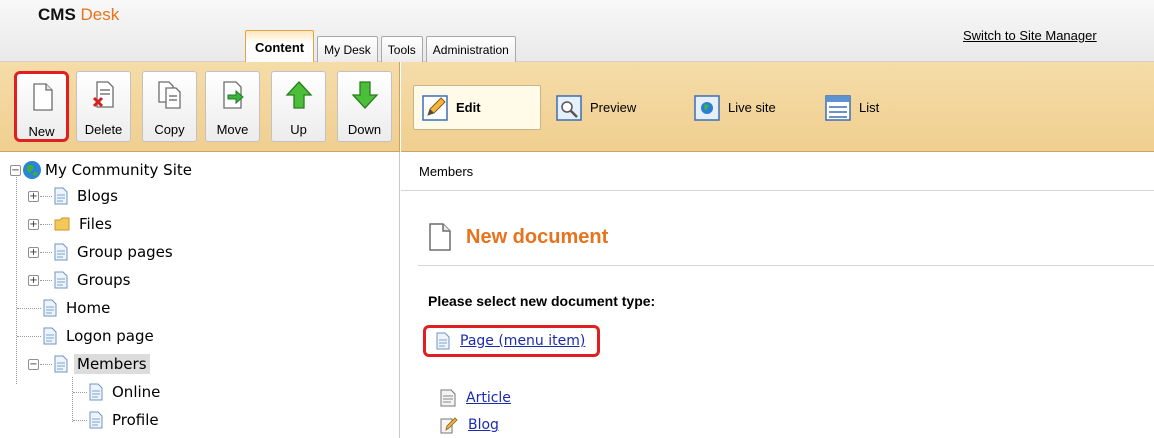 Image resolution: width=1154 pixels, height=438 pixels. I want to click on doc-type-page-link: Page (menu item), so click(522, 341).